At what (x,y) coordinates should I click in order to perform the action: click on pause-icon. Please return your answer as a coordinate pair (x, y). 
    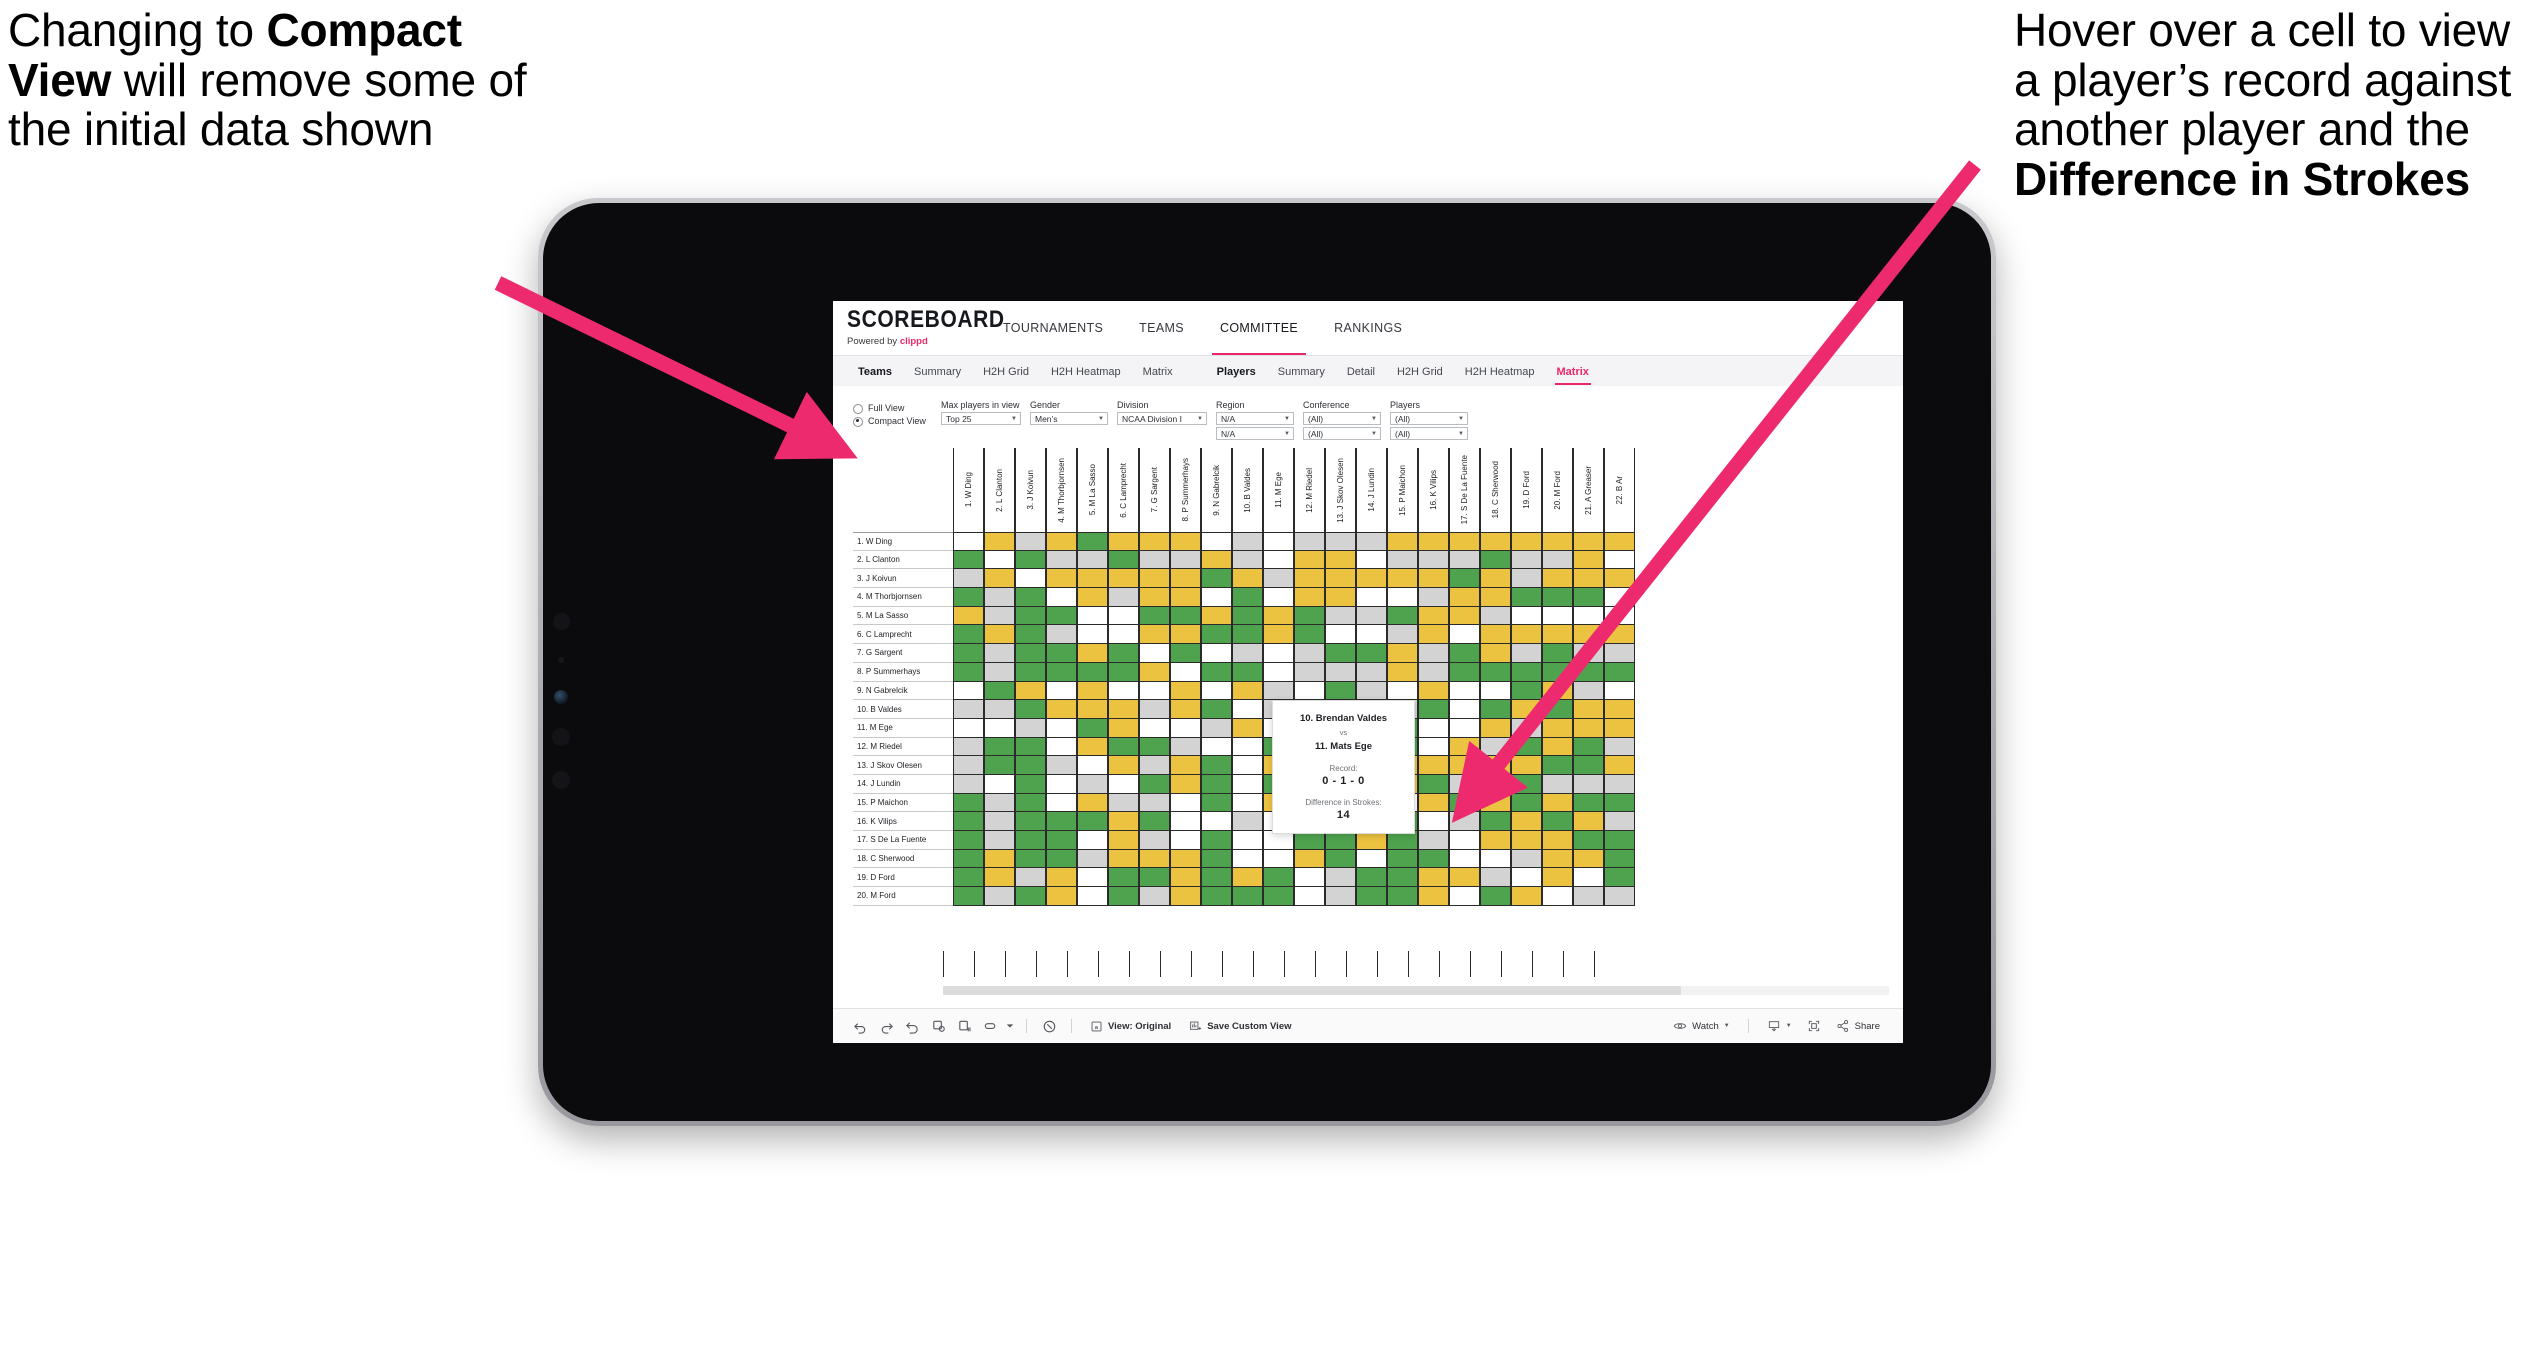
    Looking at the image, I should click on (964, 1026).